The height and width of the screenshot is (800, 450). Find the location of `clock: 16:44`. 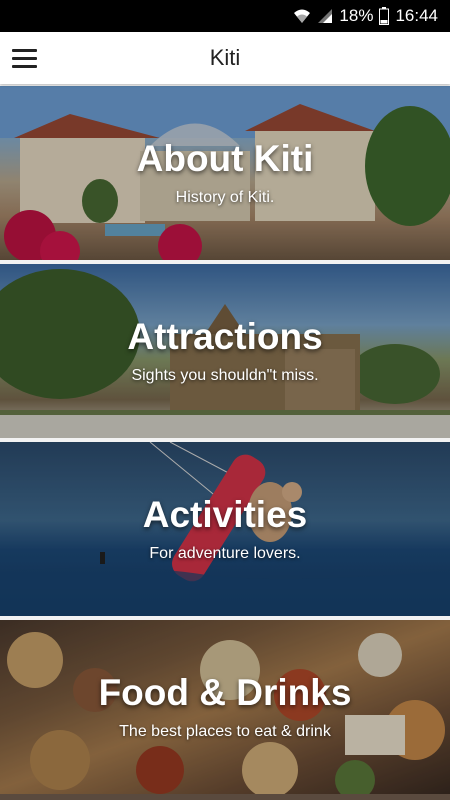

clock: 16:44 is located at coordinates (416, 15).